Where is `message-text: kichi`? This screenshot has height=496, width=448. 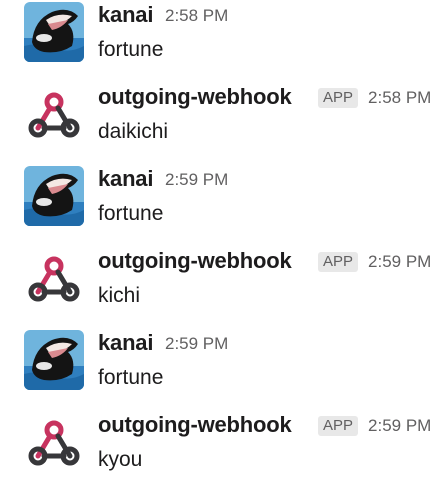 message-text: kichi is located at coordinates (119, 295).